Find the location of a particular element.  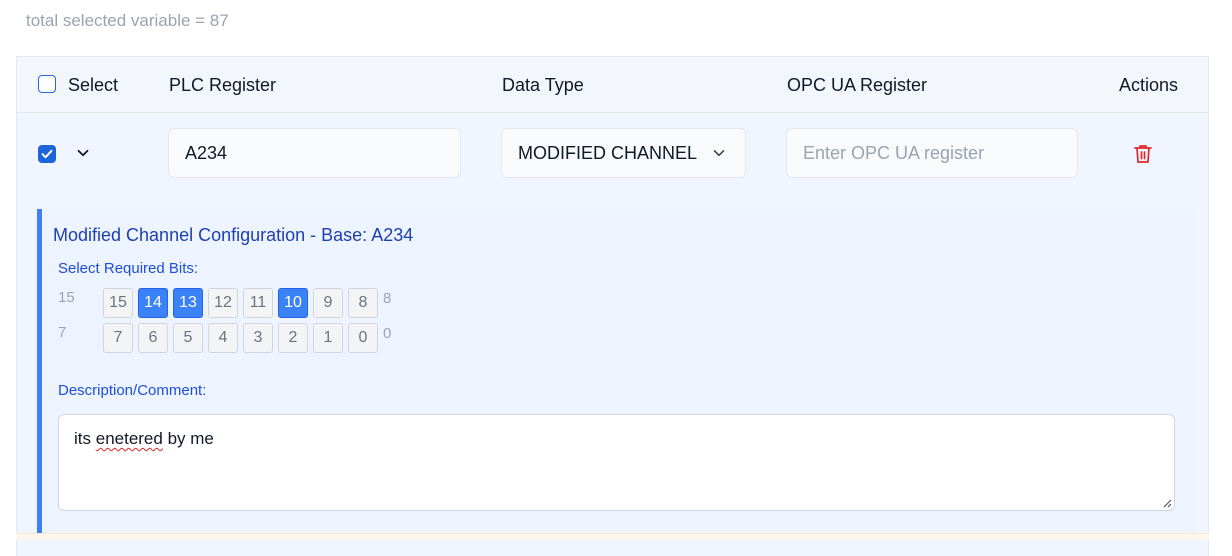

description-text: its enetered by me is located at coordinates (144, 439).